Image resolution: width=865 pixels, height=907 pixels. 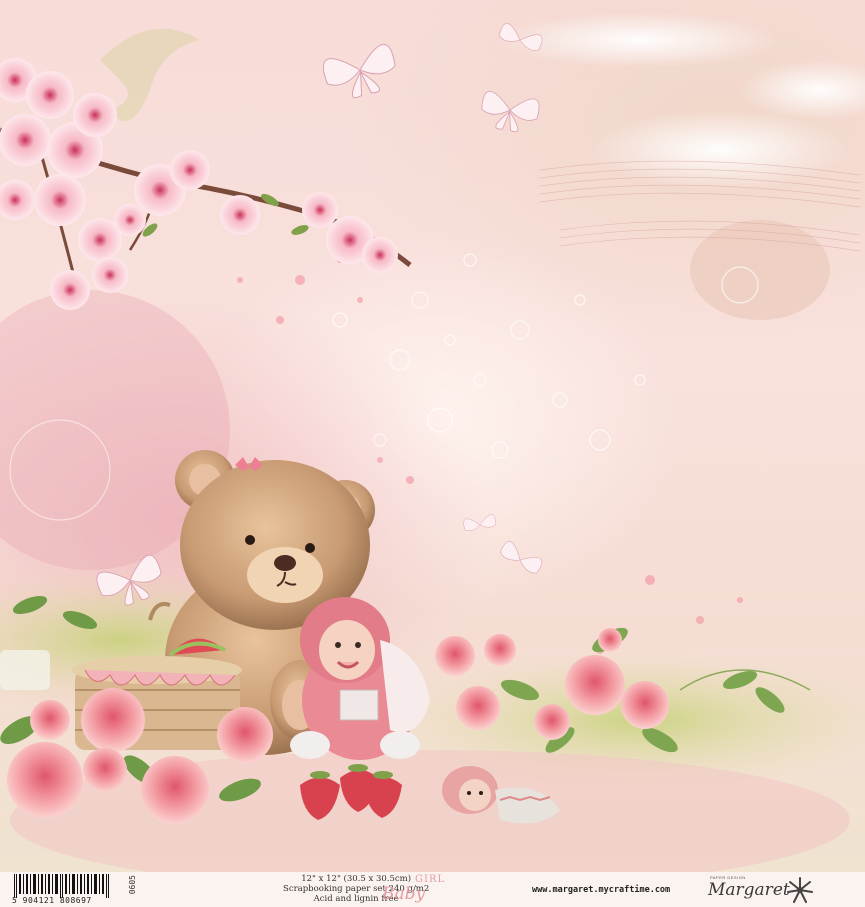 I want to click on barcode: 5 904121 808697, so click(x=66, y=889).